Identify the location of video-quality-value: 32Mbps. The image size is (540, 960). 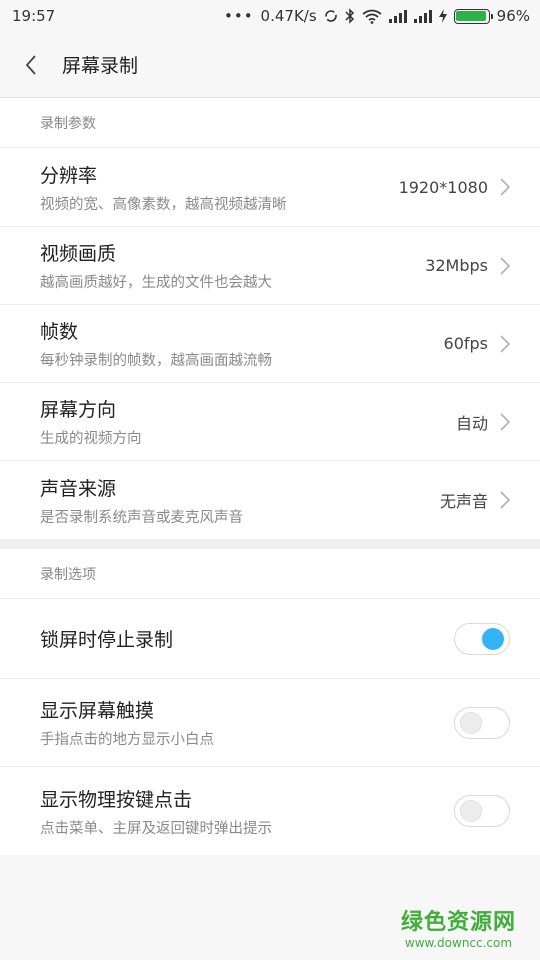
(456, 265).